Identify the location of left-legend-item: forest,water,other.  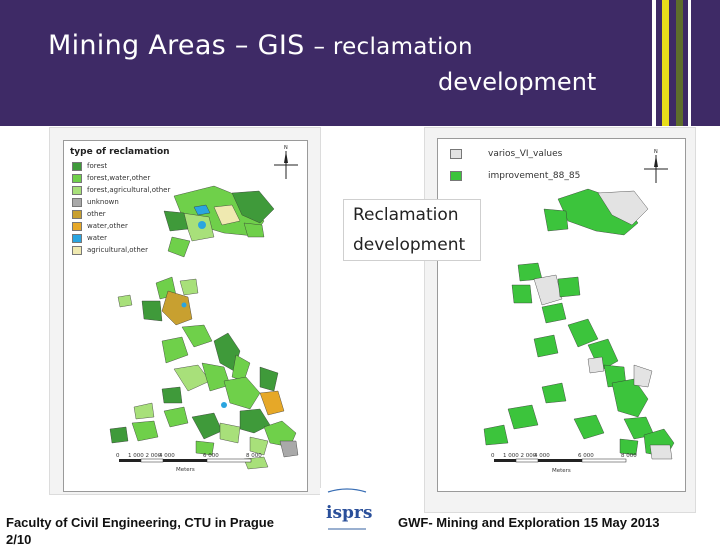
(111, 178).